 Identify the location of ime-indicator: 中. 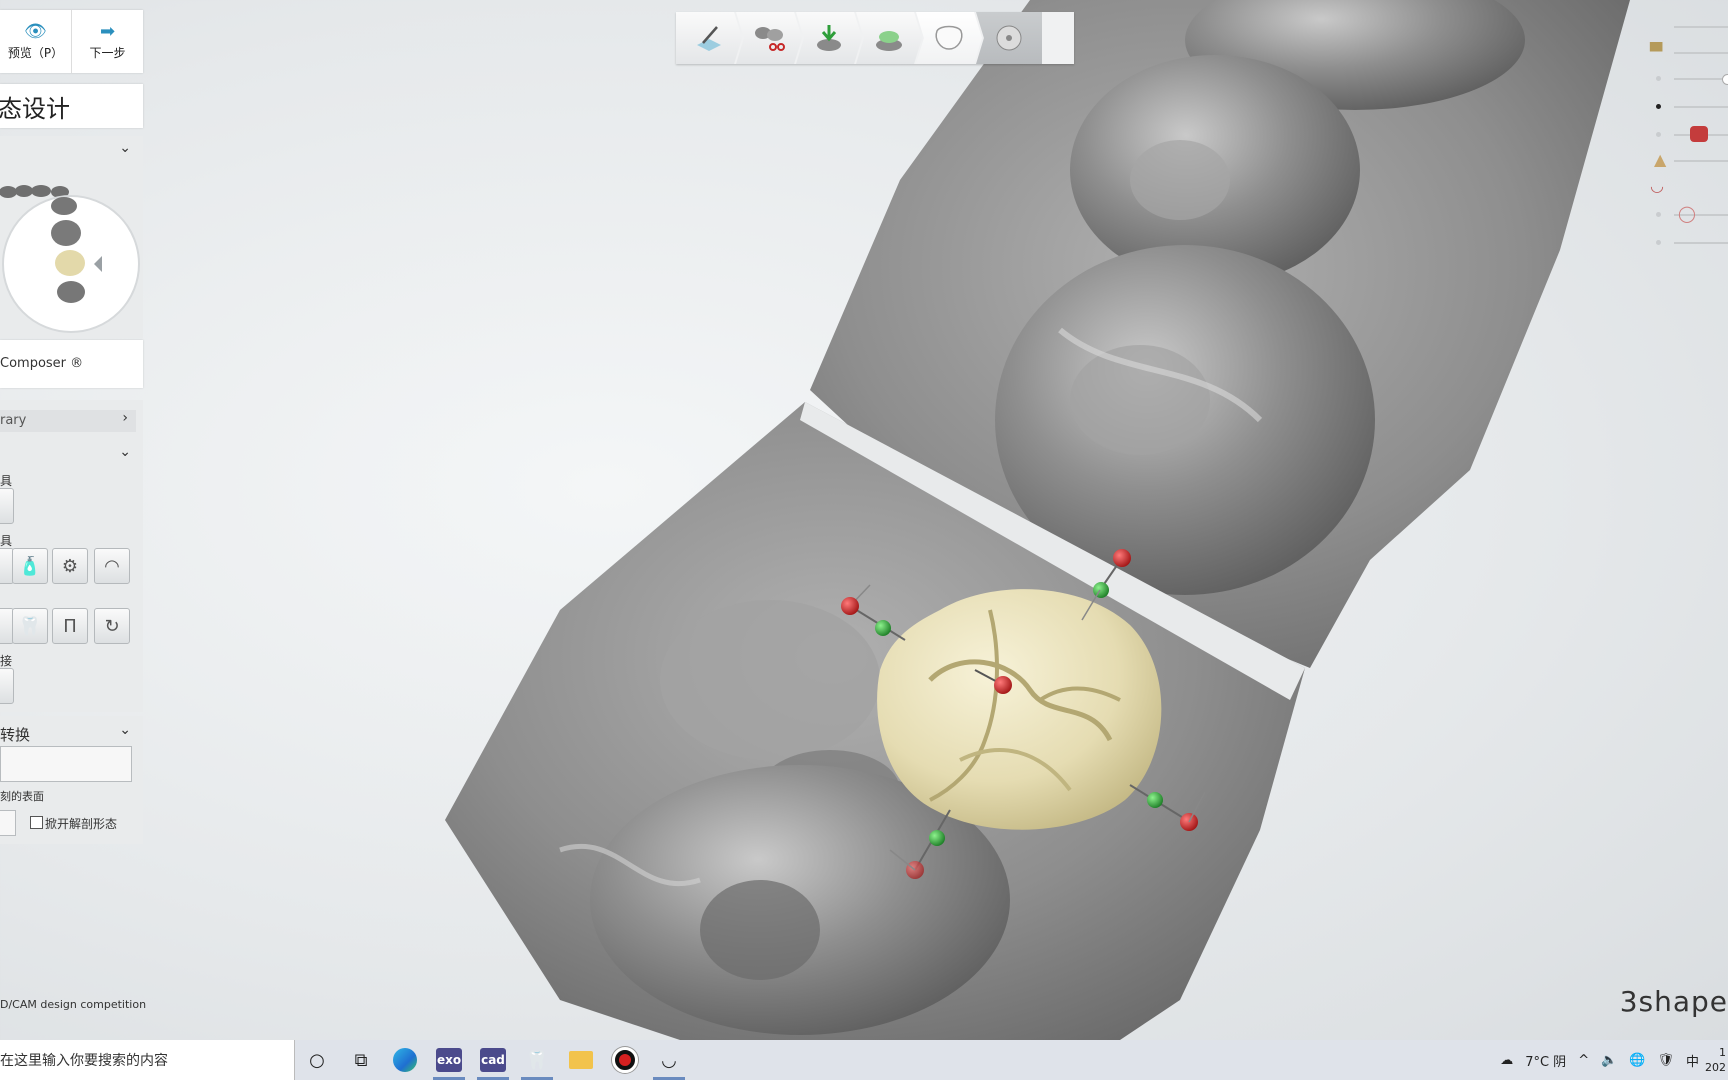
(1692, 1060).